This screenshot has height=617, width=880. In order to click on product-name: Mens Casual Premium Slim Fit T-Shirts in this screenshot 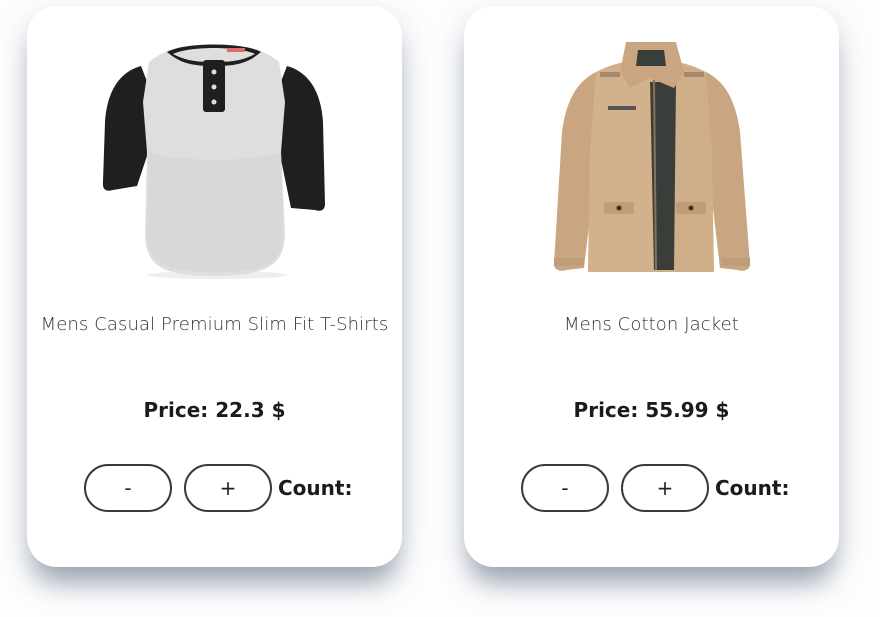, I will do `click(214, 324)`.